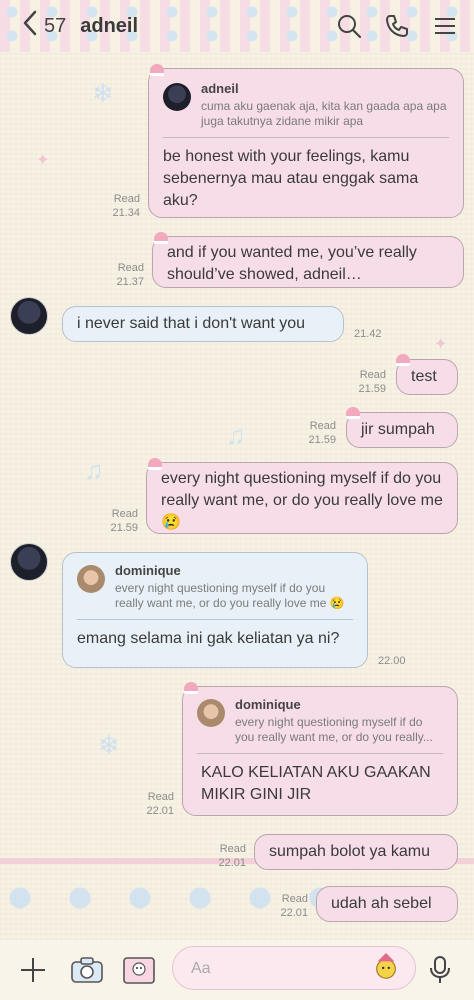 Image resolution: width=474 pixels, height=1000 pixels. I want to click on message-bubble-outgoing: udah ah sebel, so click(387, 904).